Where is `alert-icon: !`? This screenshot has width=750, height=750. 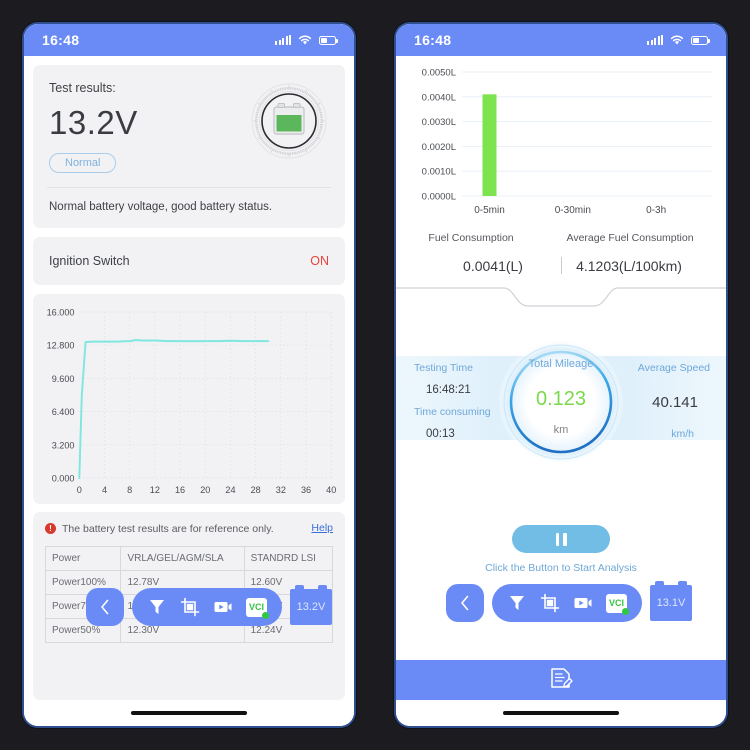
alert-icon: ! is located at coordinates (50, 528).